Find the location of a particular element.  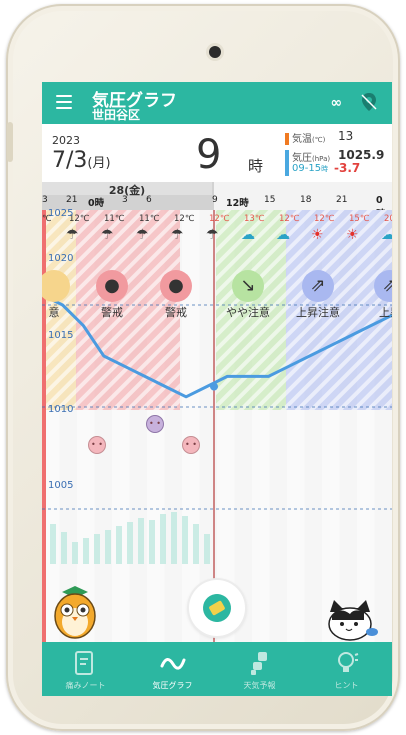

hour-temp: 20 is located at coordinates (388, 219).